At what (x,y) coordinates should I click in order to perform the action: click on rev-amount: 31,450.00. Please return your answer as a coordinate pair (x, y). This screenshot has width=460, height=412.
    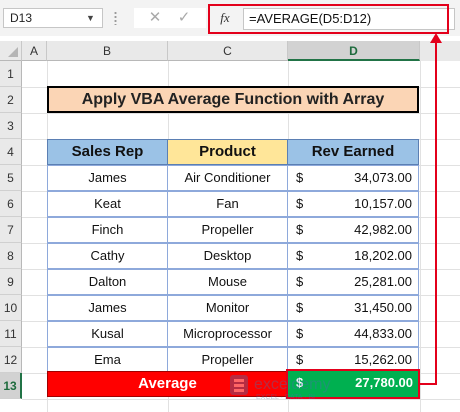
    Looking at the image, I should click on (383, 307).